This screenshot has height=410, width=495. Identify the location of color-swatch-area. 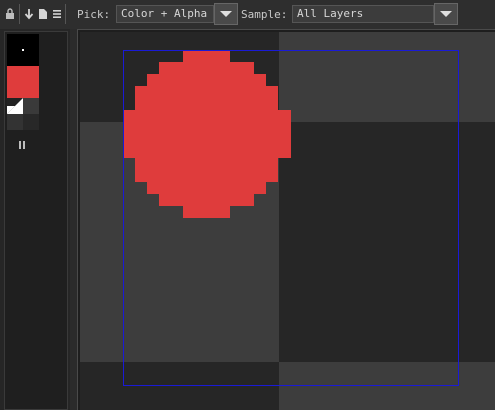
(36, 220).